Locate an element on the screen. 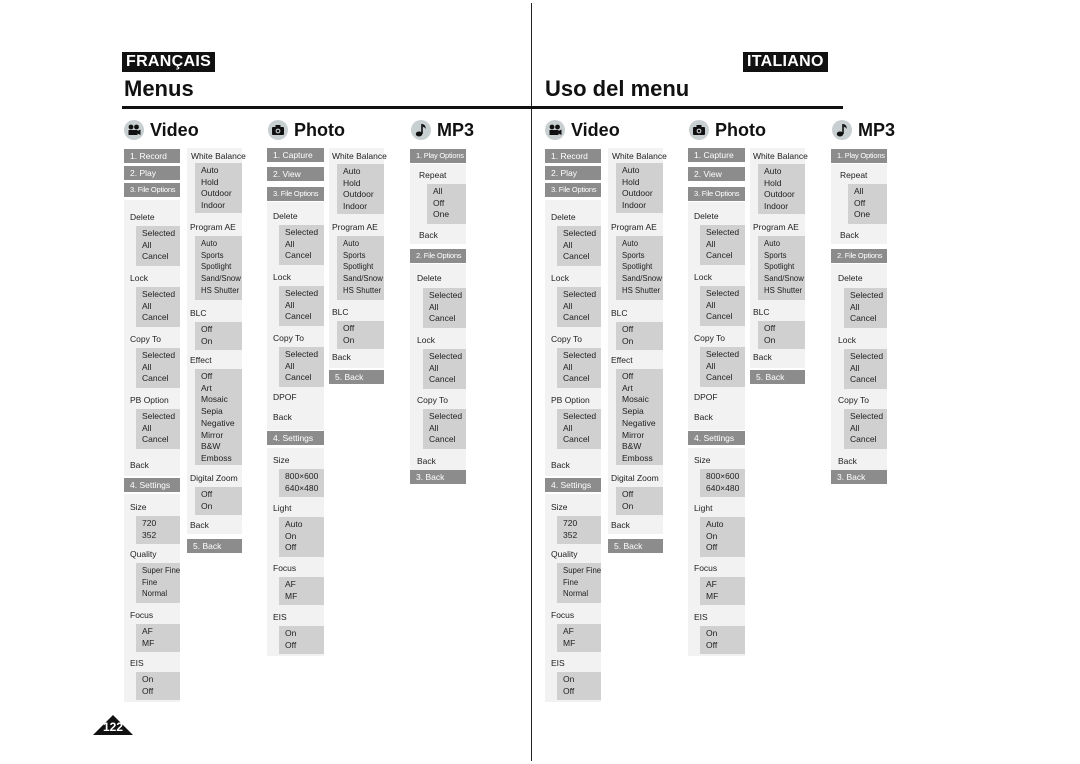 This screenshot has height=764, width=1080. photo-file-options-button: 3. File Options is located at coordinates (716, 194).